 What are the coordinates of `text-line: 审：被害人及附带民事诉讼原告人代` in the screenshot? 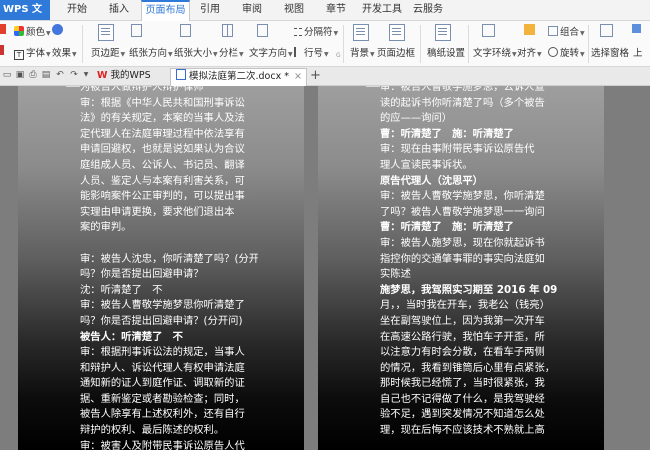 It's located at (169, 444).